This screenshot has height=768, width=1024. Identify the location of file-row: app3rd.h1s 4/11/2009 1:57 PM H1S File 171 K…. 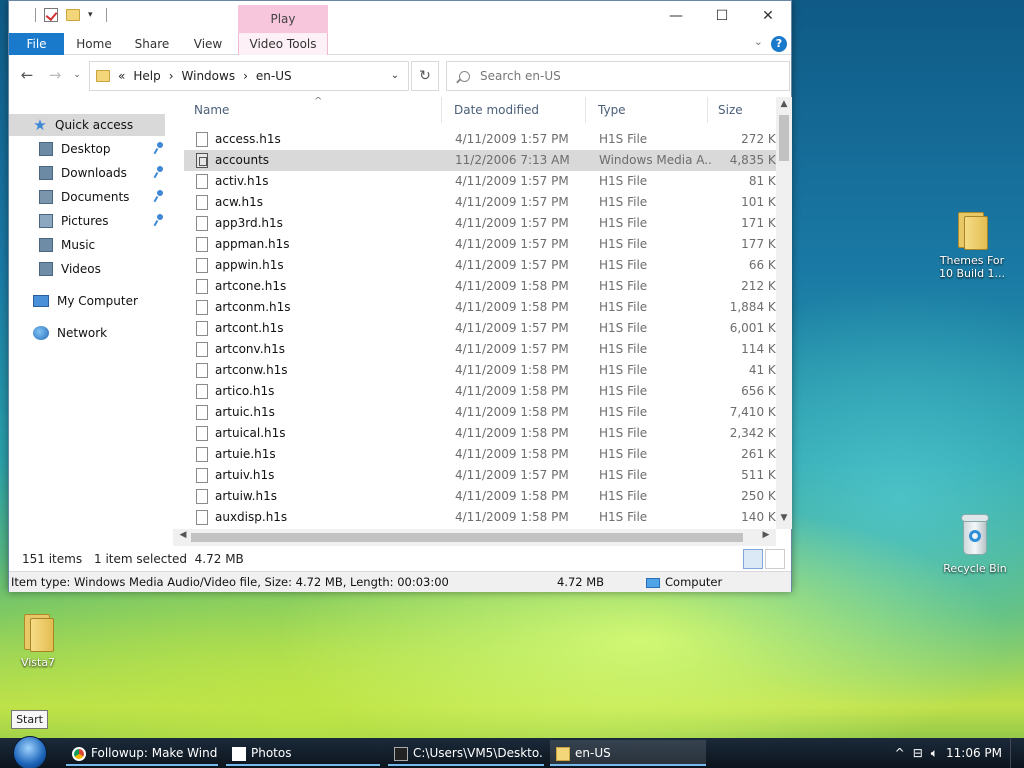
(484, 223).